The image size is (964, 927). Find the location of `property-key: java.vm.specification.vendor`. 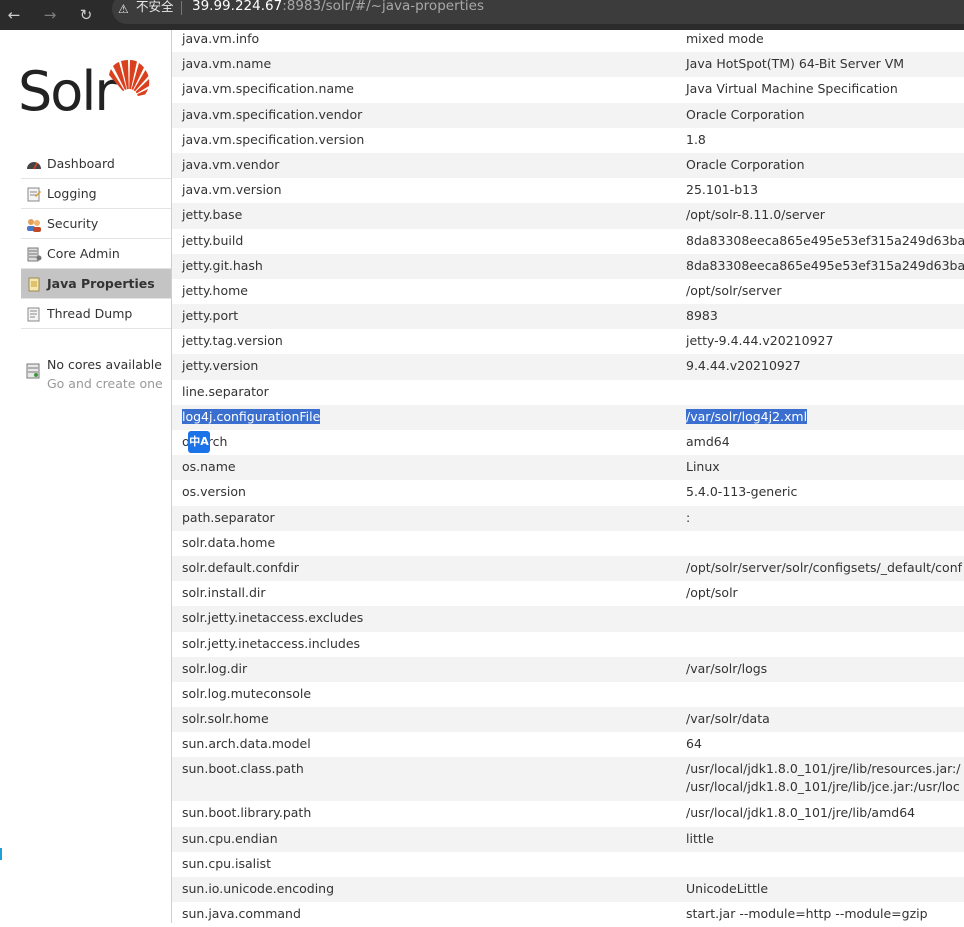

property-key: java.vm.specification.vendor is located at coordinates (272, 114).